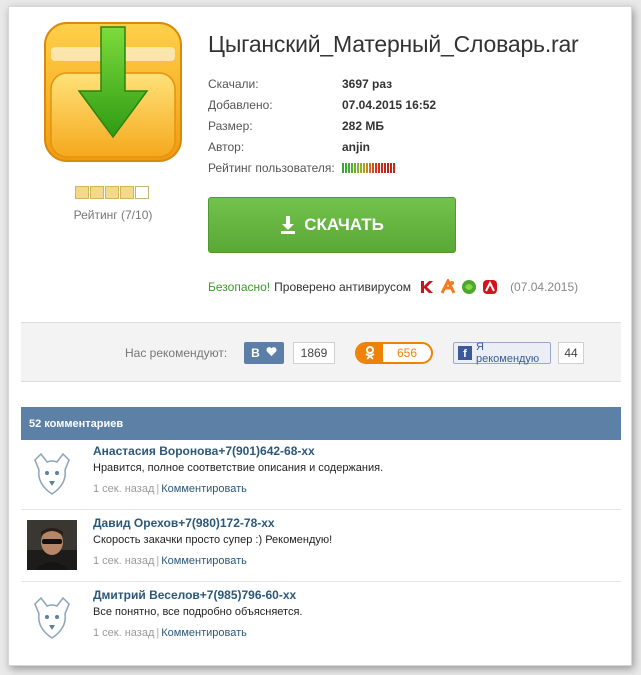  I want to click on avira-icon, so click(490, 287).